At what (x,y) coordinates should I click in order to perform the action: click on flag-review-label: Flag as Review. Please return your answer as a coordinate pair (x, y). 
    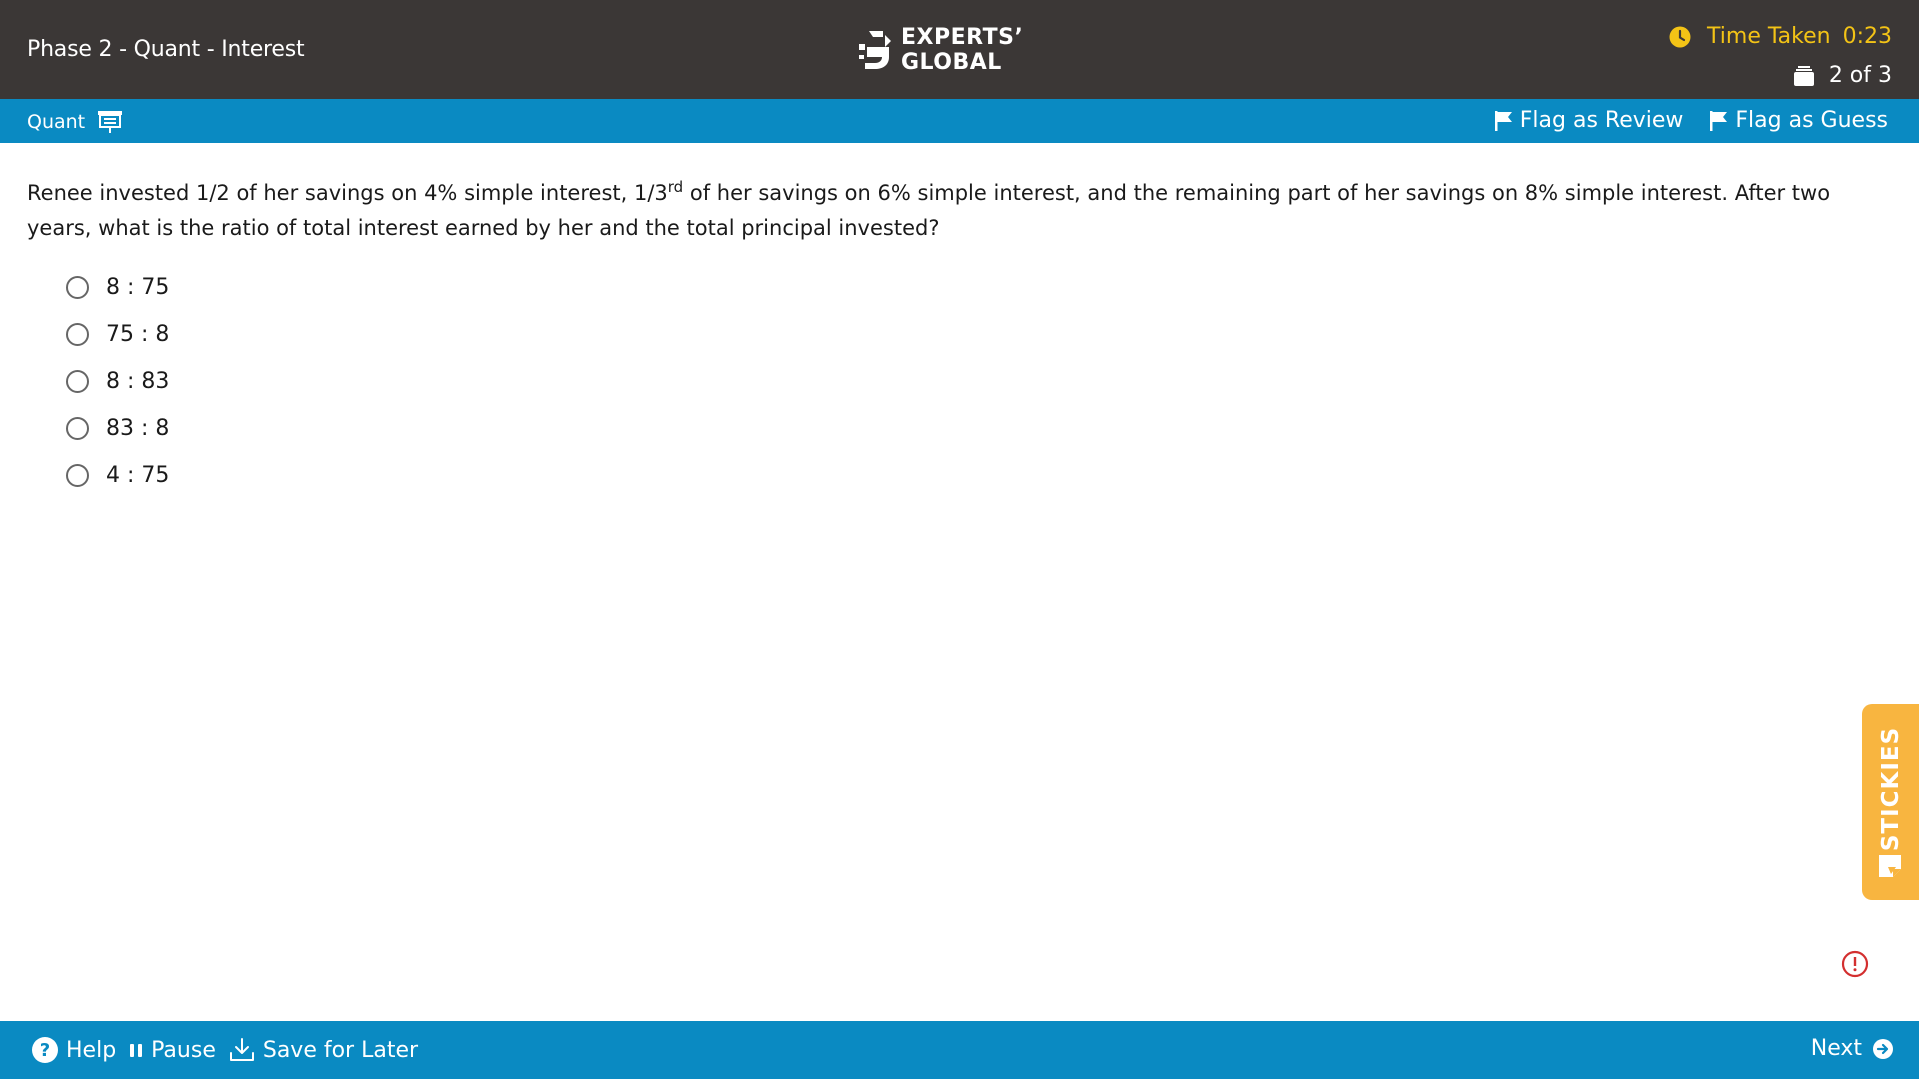
    Looking at the image, I should click on (1601, 120).